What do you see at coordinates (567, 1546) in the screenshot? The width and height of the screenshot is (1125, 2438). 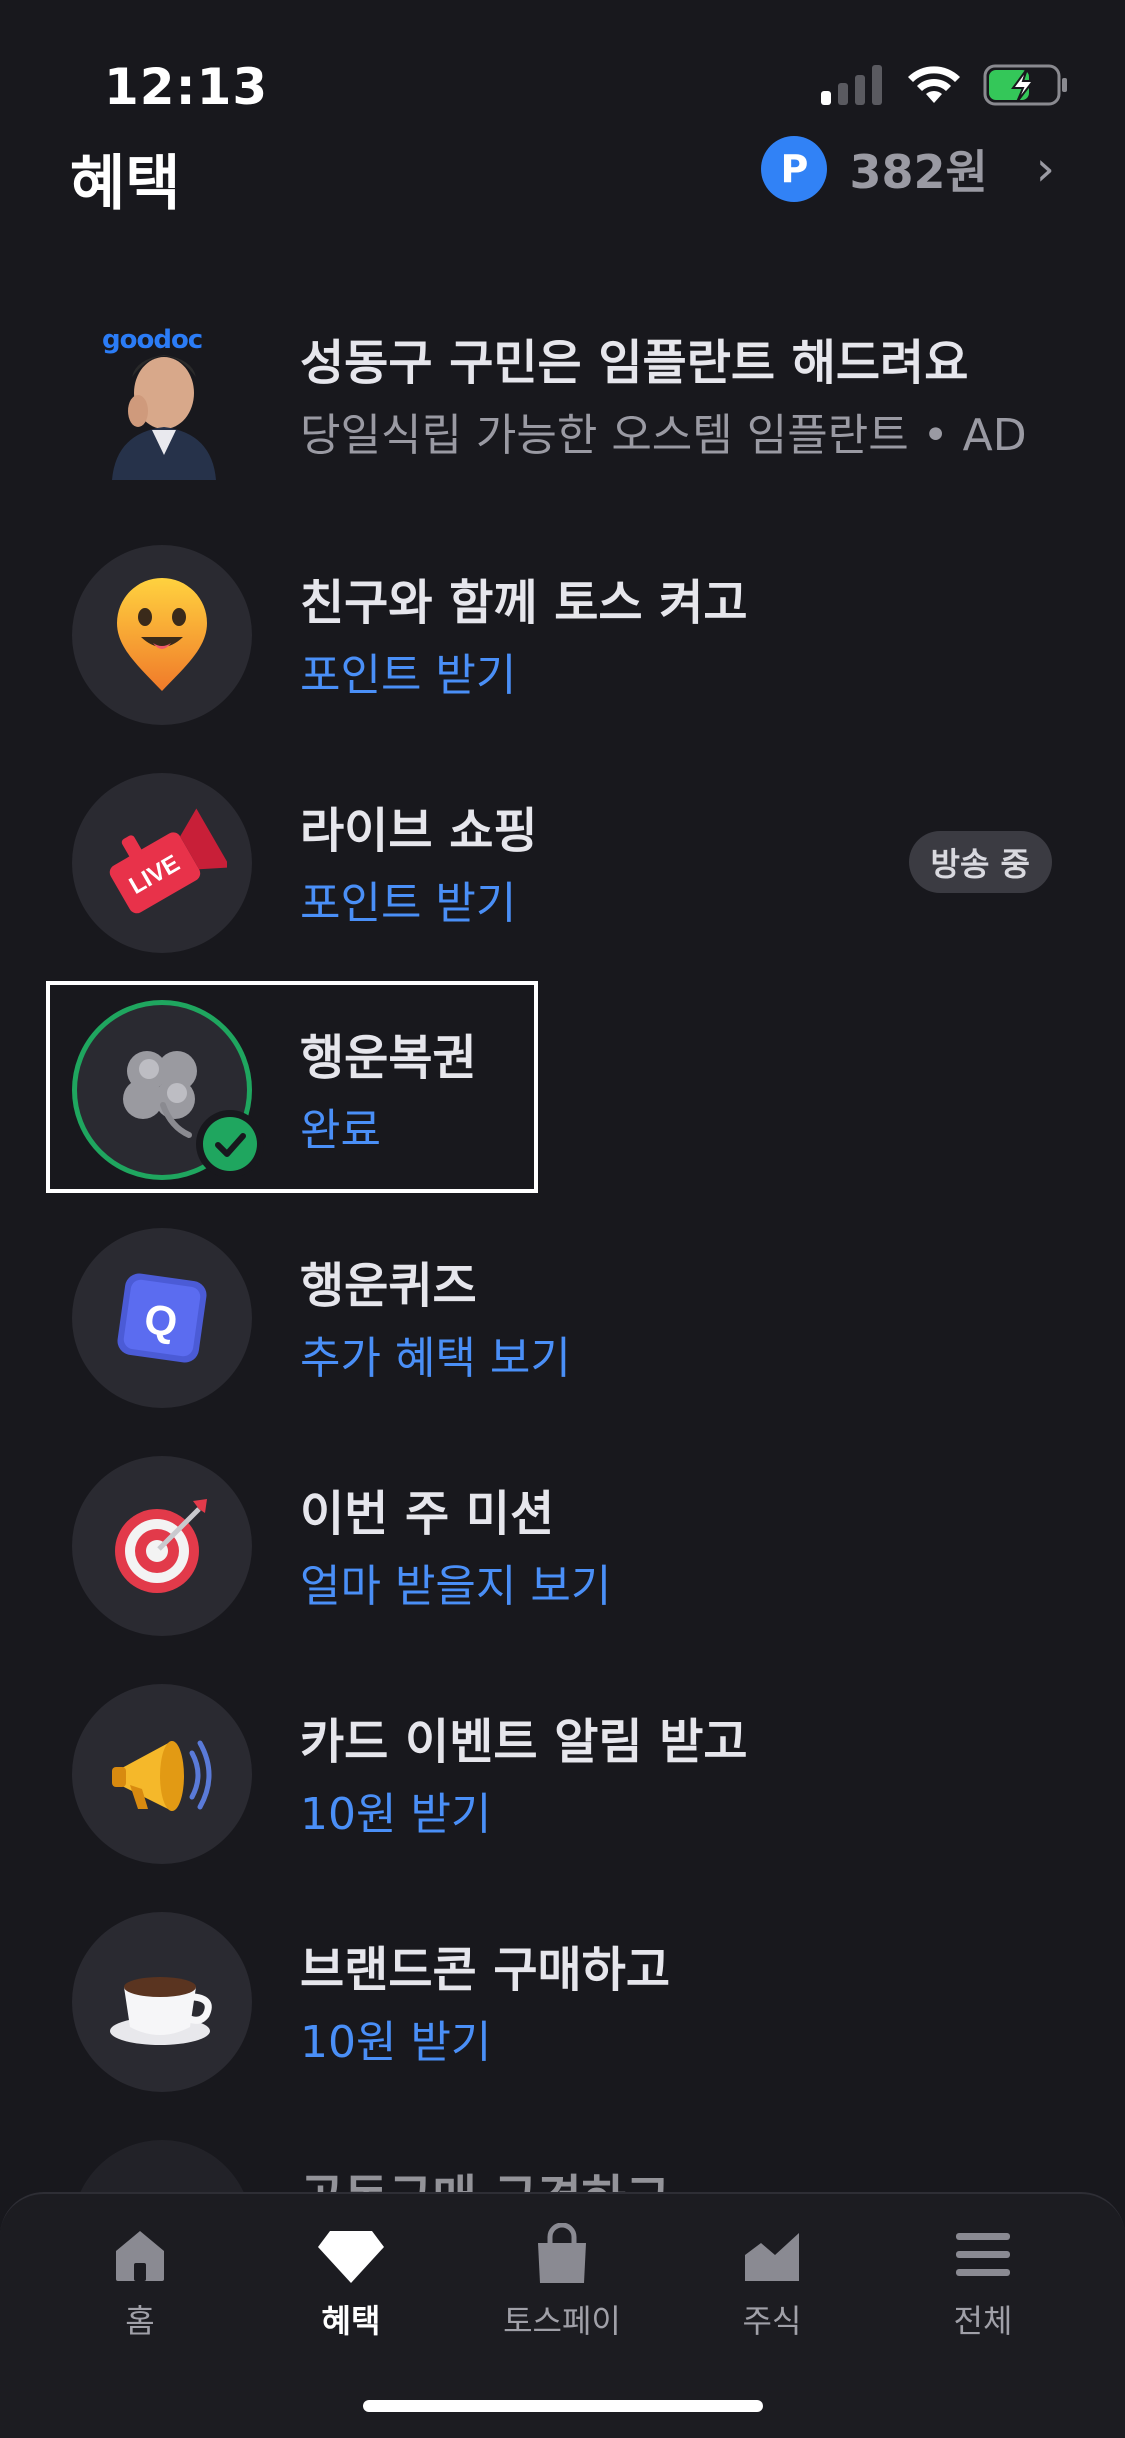 I see `list-item-weekly-mission: 이번 주 미션 얼마 받을지 보기` at bounding box center [567, 1546].